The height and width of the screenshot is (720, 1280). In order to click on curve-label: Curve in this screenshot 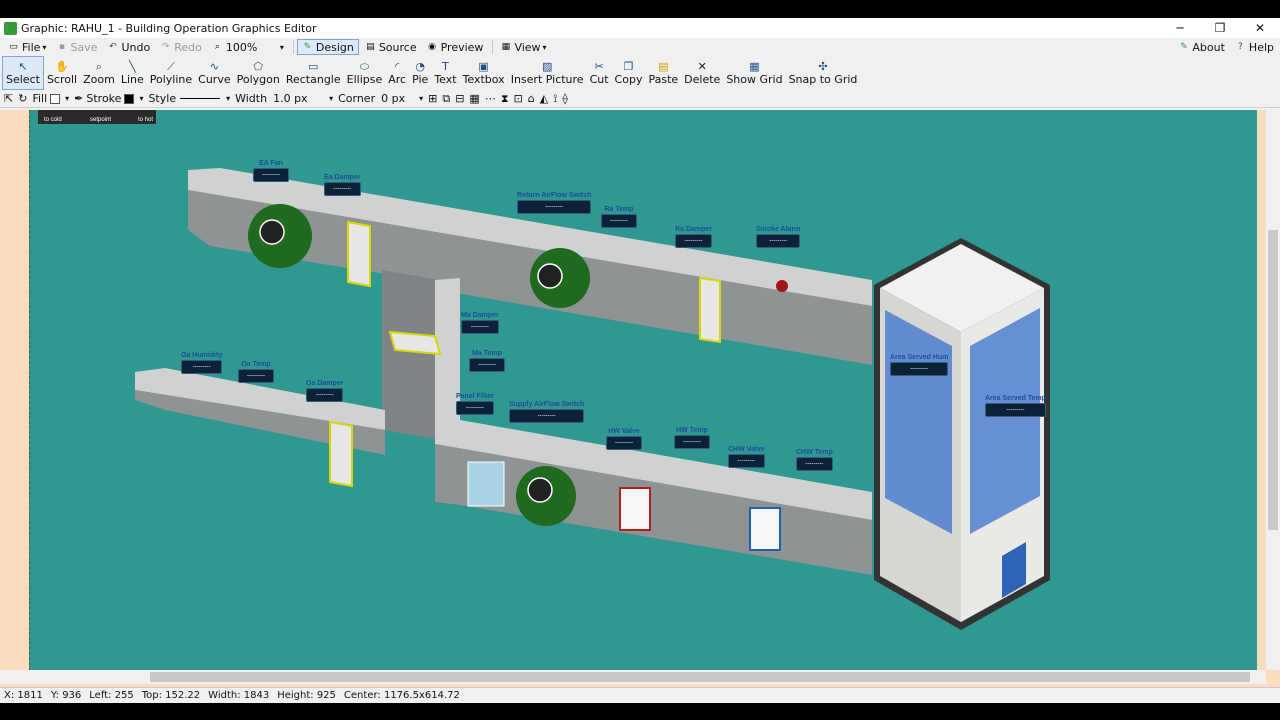, I will do `click(214, 79)`.